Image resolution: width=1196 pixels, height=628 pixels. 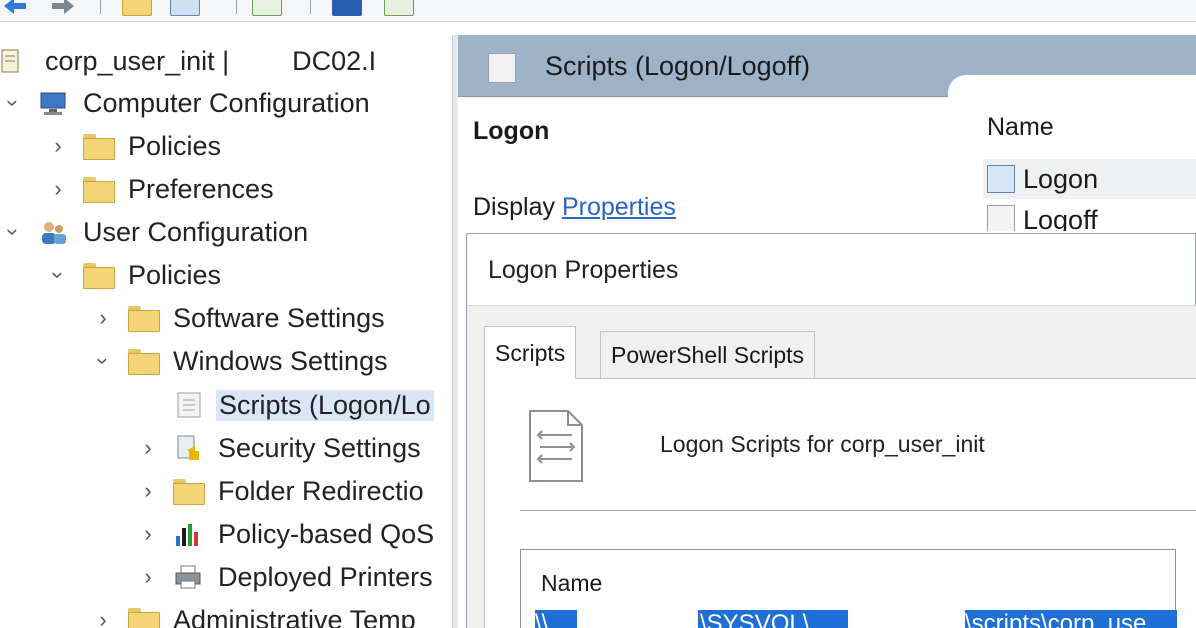 I want to click on script-document-icon, so click(x=556, y=446).